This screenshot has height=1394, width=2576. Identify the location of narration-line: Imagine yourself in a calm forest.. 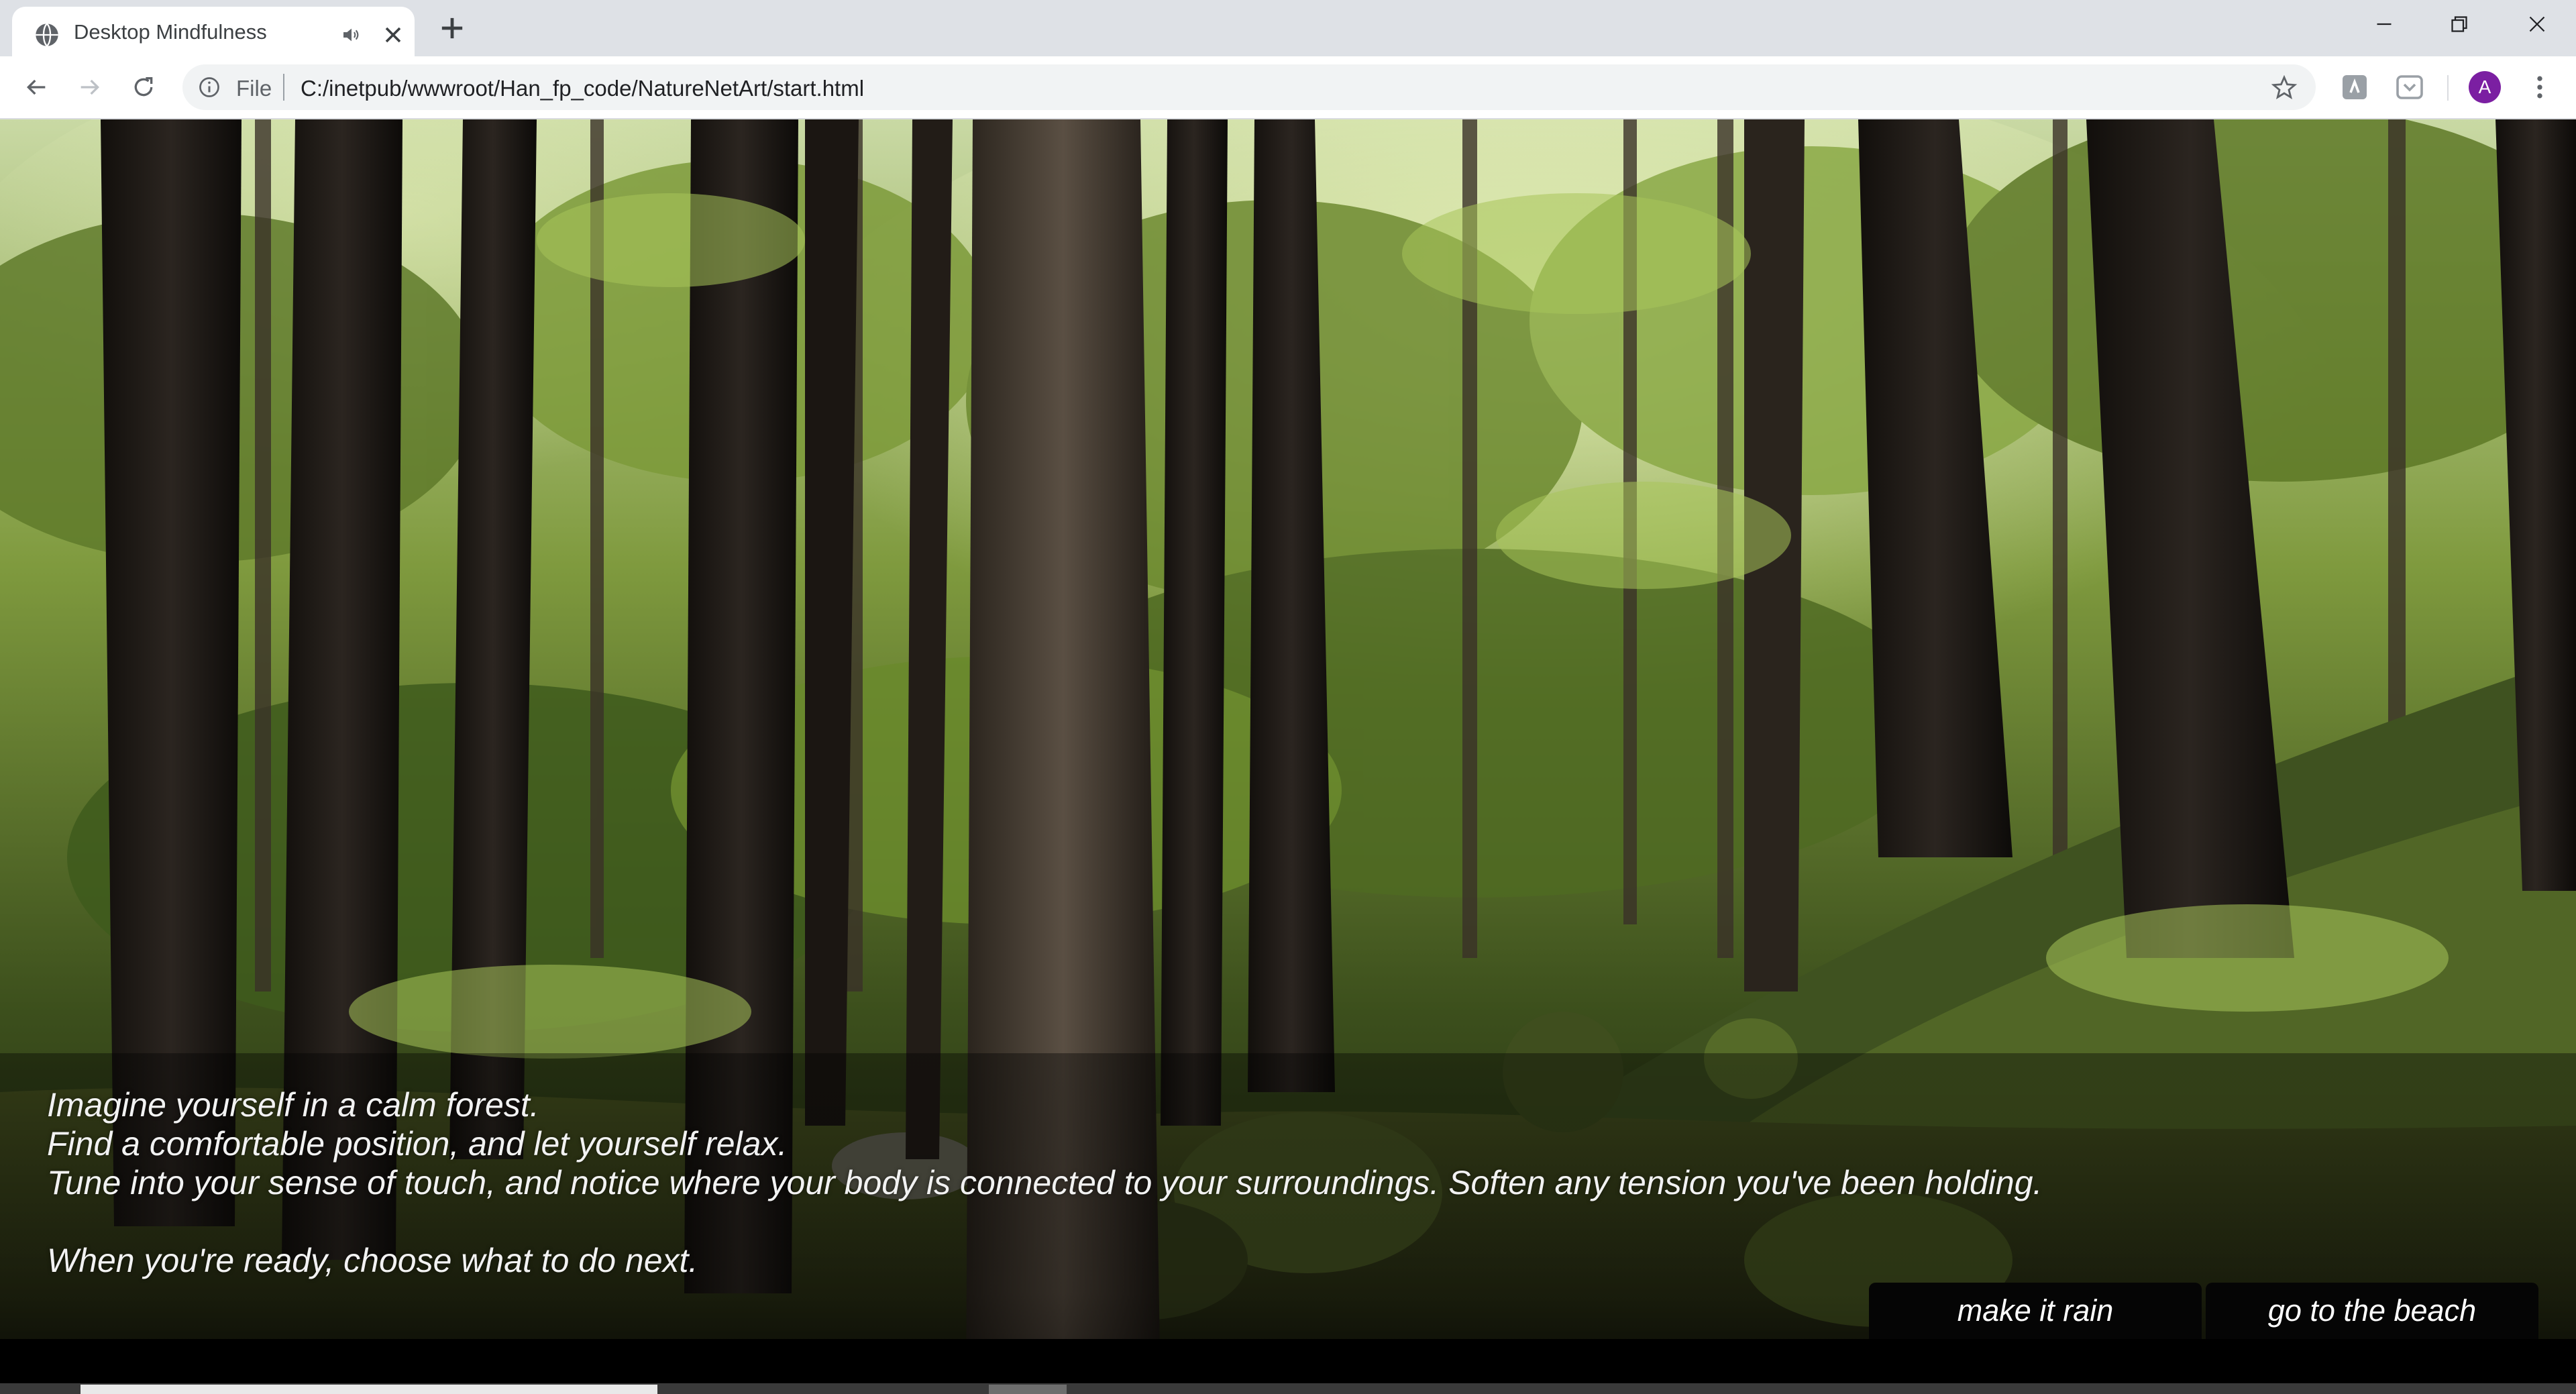
(293, 1105).